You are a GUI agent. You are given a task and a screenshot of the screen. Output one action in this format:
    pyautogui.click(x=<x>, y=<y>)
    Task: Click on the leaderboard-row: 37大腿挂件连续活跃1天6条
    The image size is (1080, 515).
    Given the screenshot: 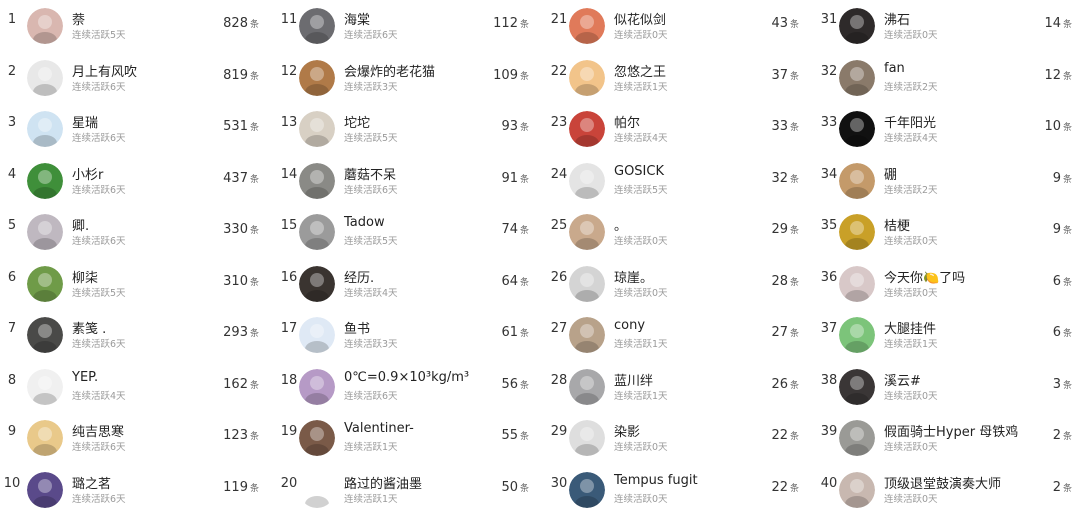 What is the action you would take?
    pyautogui.click(x=945, y=335)
    